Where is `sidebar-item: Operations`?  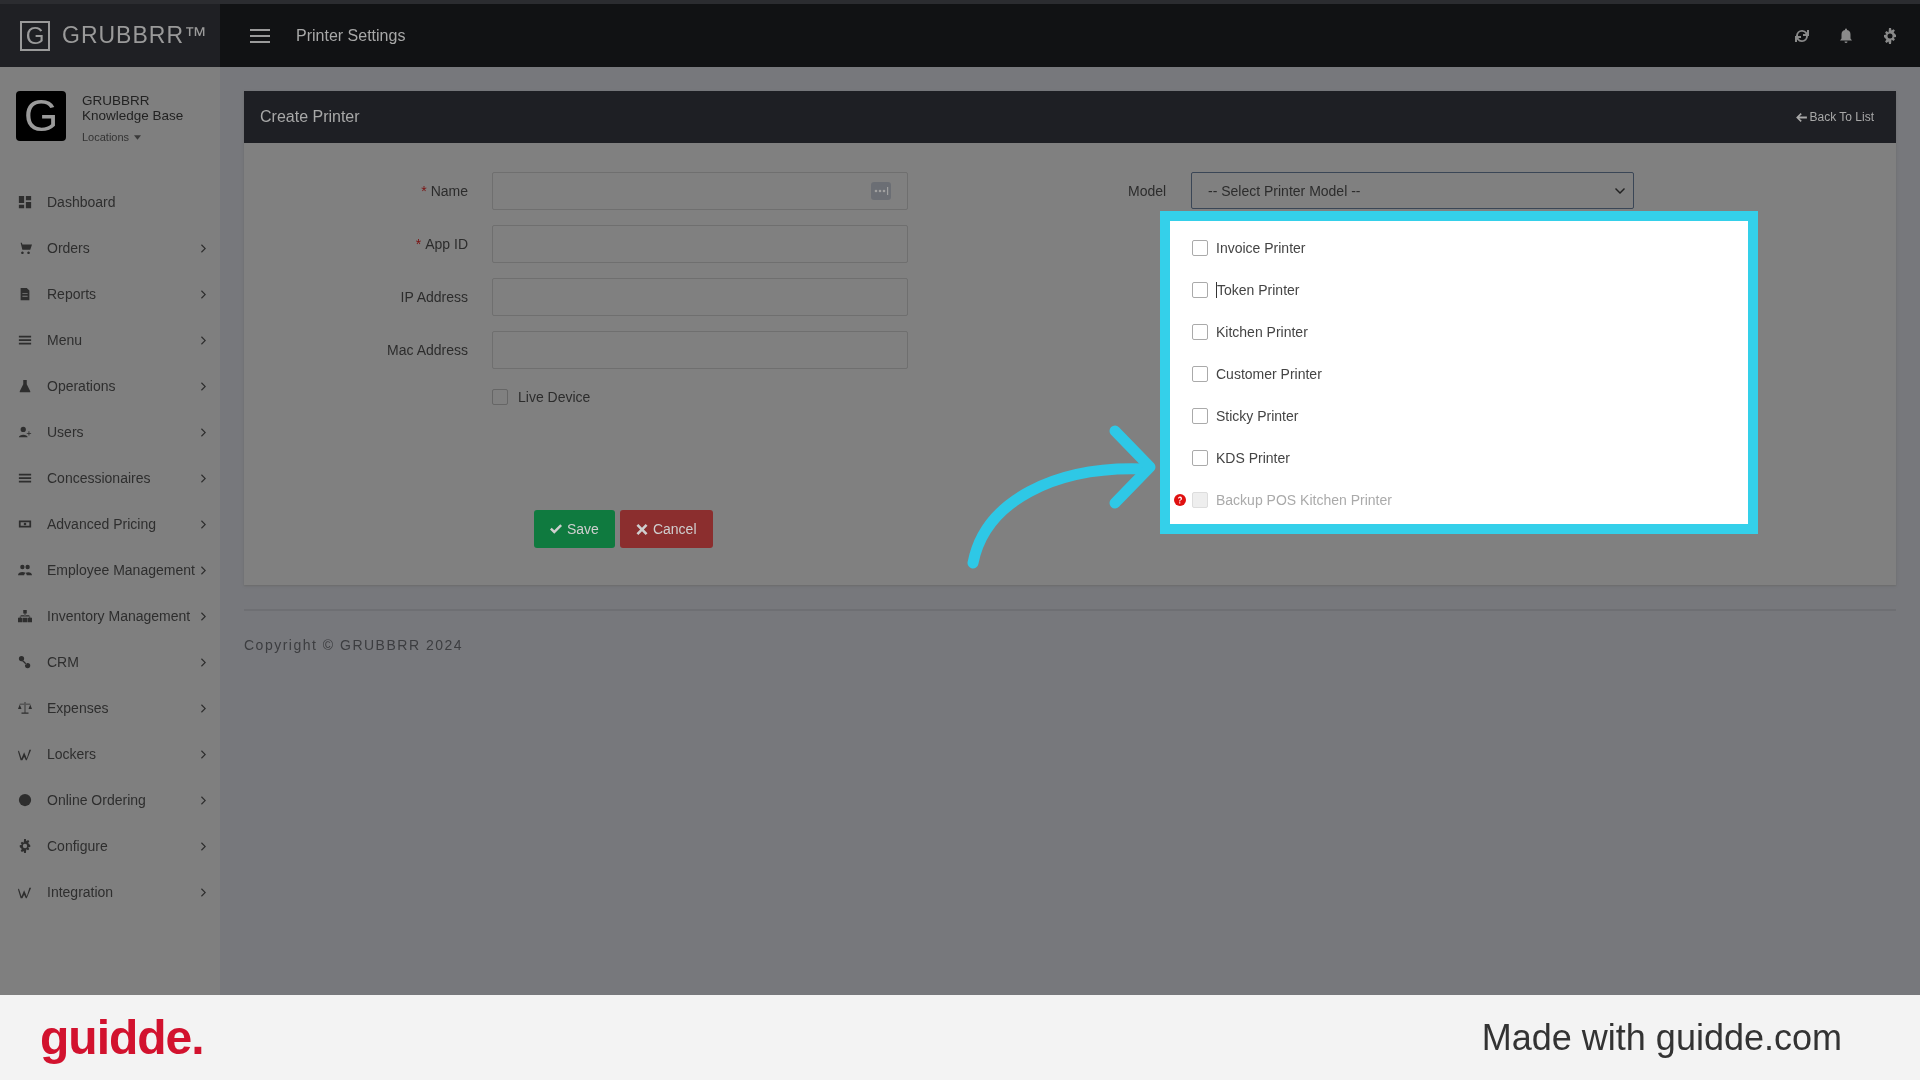
sidebar-item: Operations is located at coordinates (110, 386).